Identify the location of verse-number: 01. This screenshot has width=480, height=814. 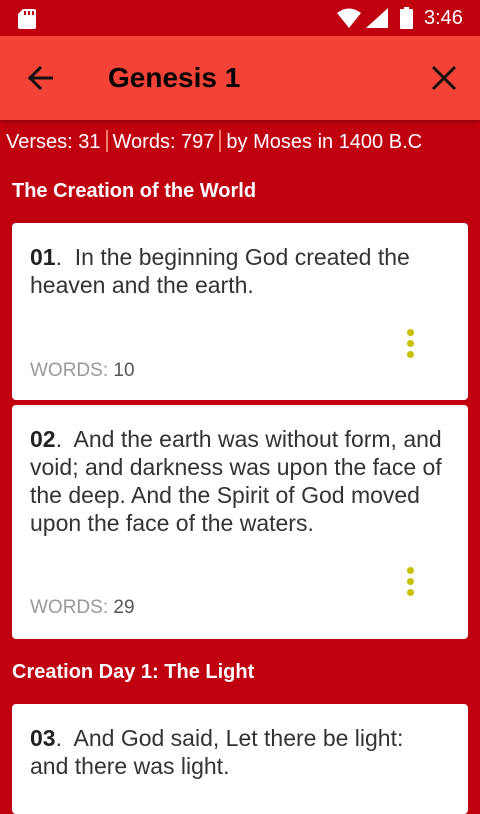
(43, 257).